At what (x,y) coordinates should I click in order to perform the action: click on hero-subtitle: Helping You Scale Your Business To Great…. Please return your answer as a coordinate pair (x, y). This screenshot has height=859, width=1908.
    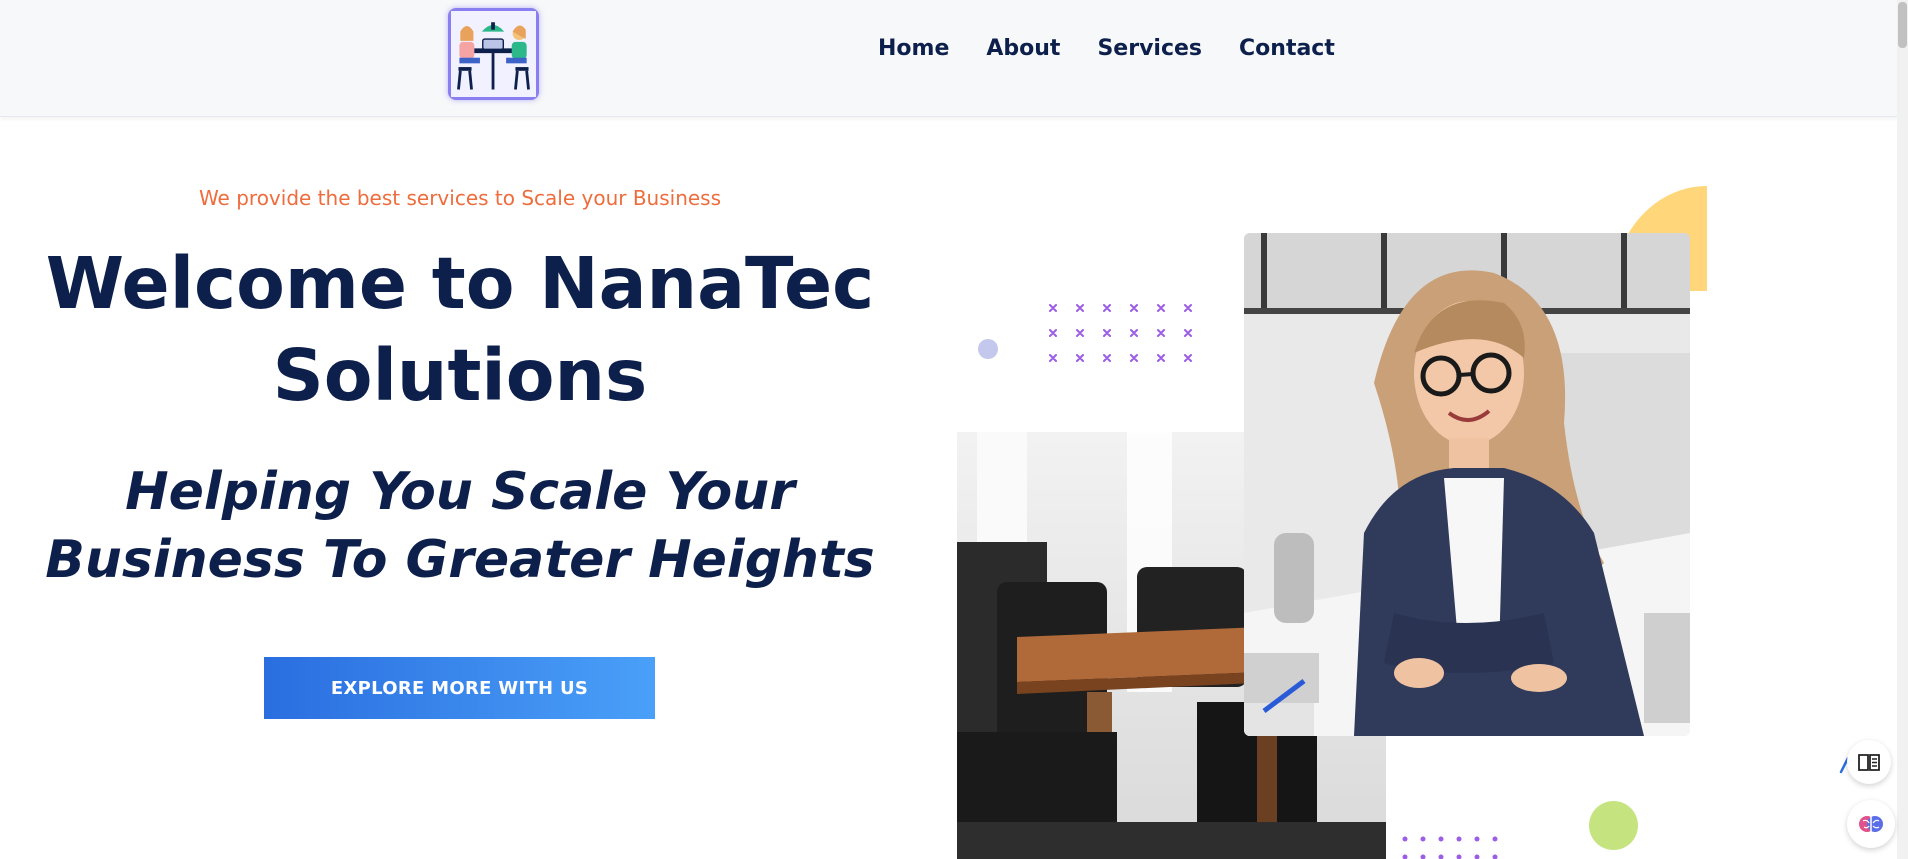
    Looking at the image, I should click on (460, 526).